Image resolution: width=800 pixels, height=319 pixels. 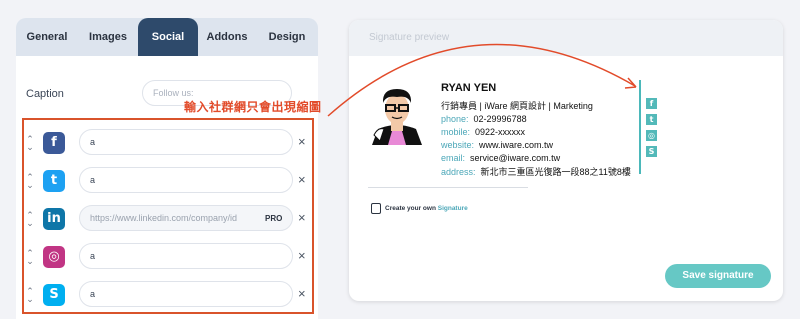 What do you see at coordinates (482, 80) in the screenshot?
I see `annotation-arrow` at bounding box center [482, 80].